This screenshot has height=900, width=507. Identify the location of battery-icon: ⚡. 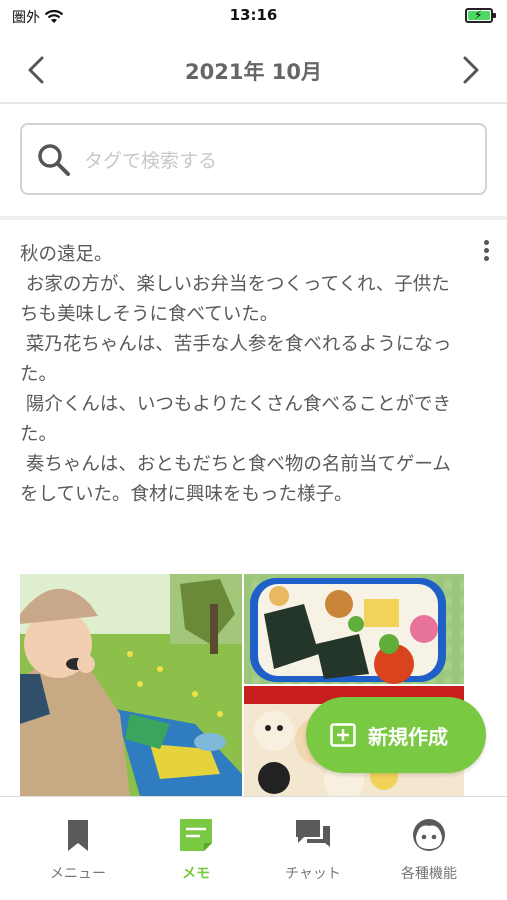
(480, 15).